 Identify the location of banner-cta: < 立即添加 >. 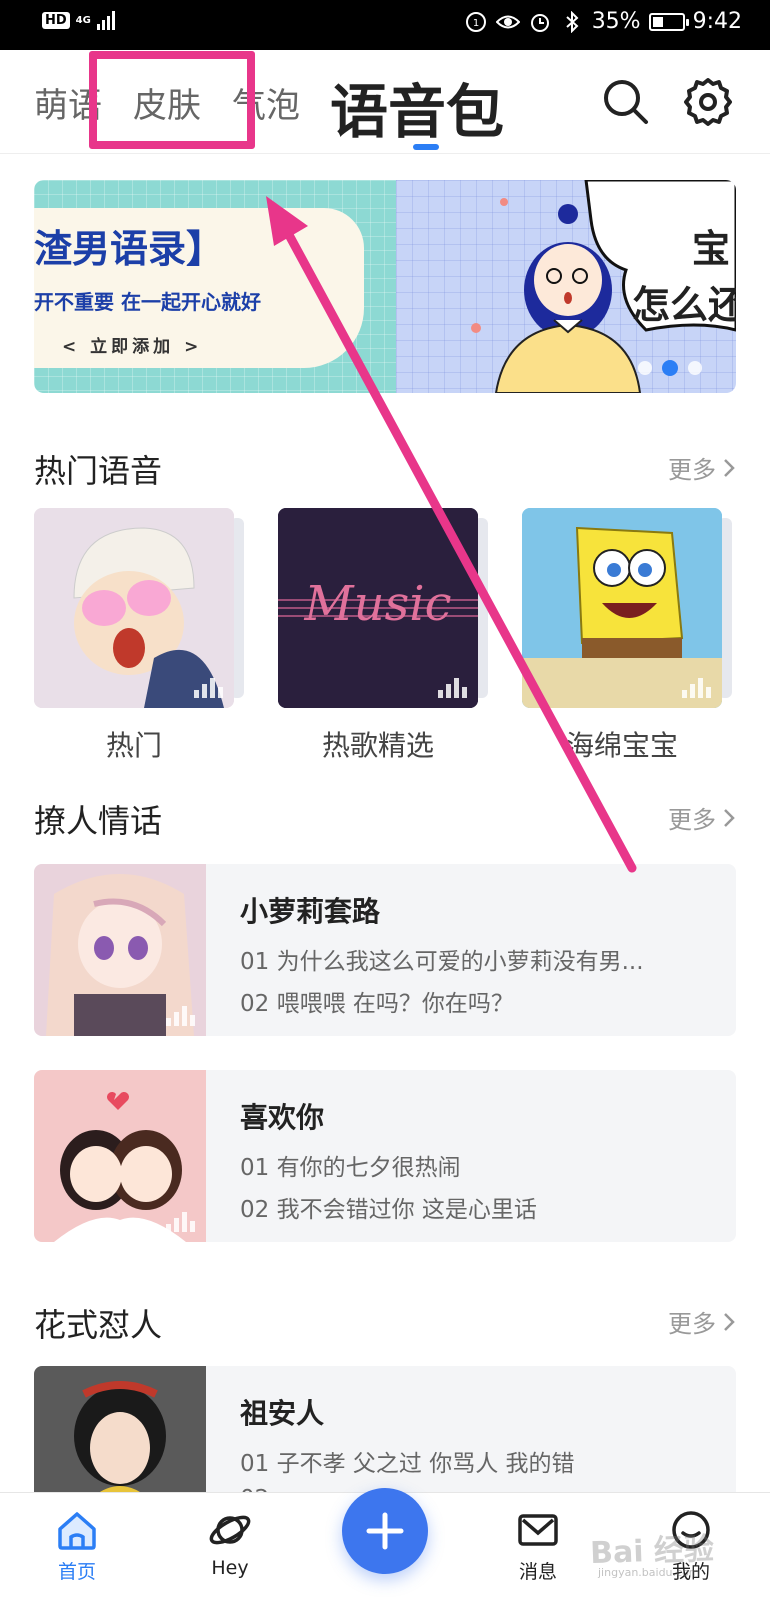
(132, 344).